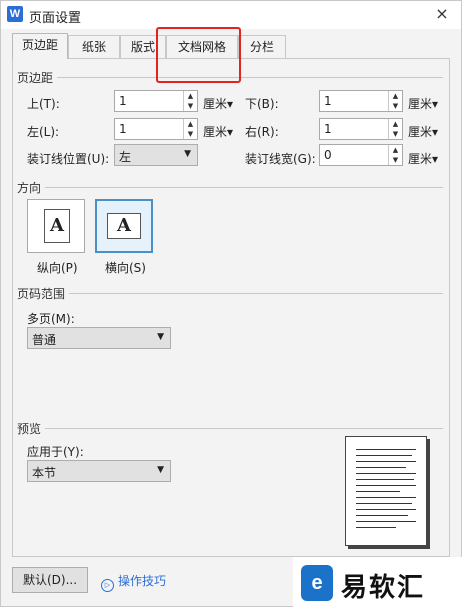 The height and width of the screenshot is (607, 462). Describe the element at coordinates (423, 103) in the screenshot. I see `bottom-margin-unit: 厘米▾` at that location.